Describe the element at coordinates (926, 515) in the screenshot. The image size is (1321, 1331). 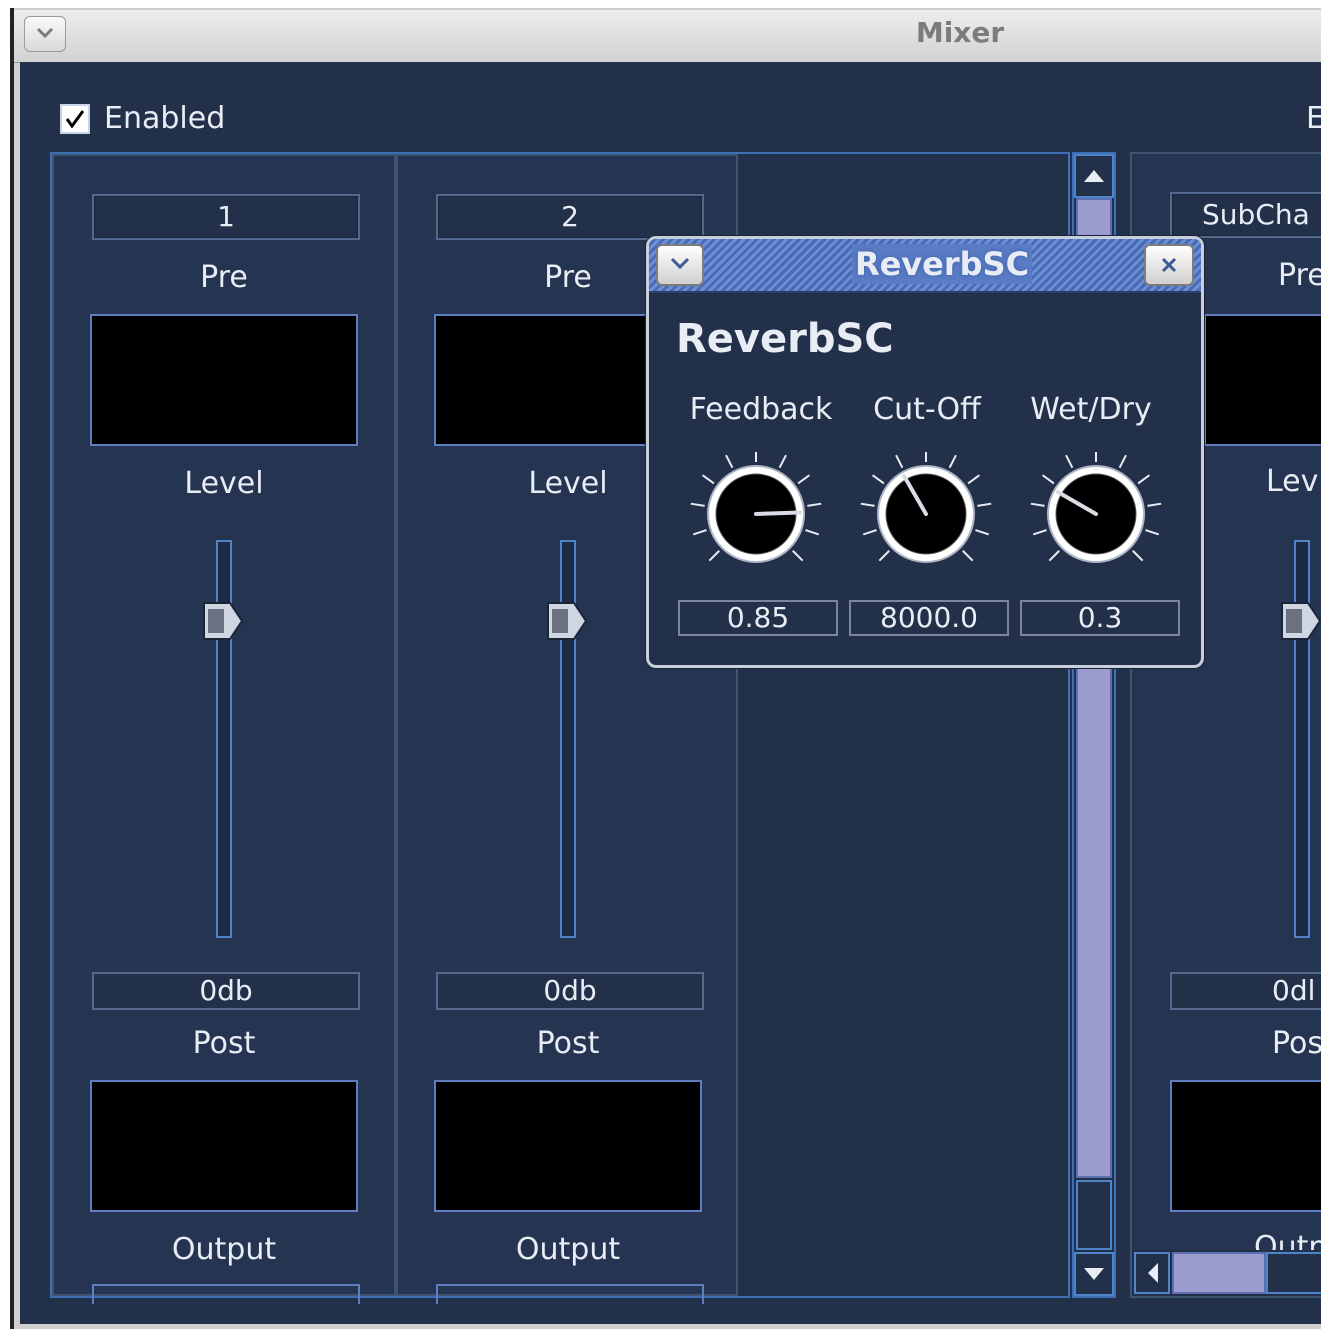
I see `cutoff-knob` at that location.